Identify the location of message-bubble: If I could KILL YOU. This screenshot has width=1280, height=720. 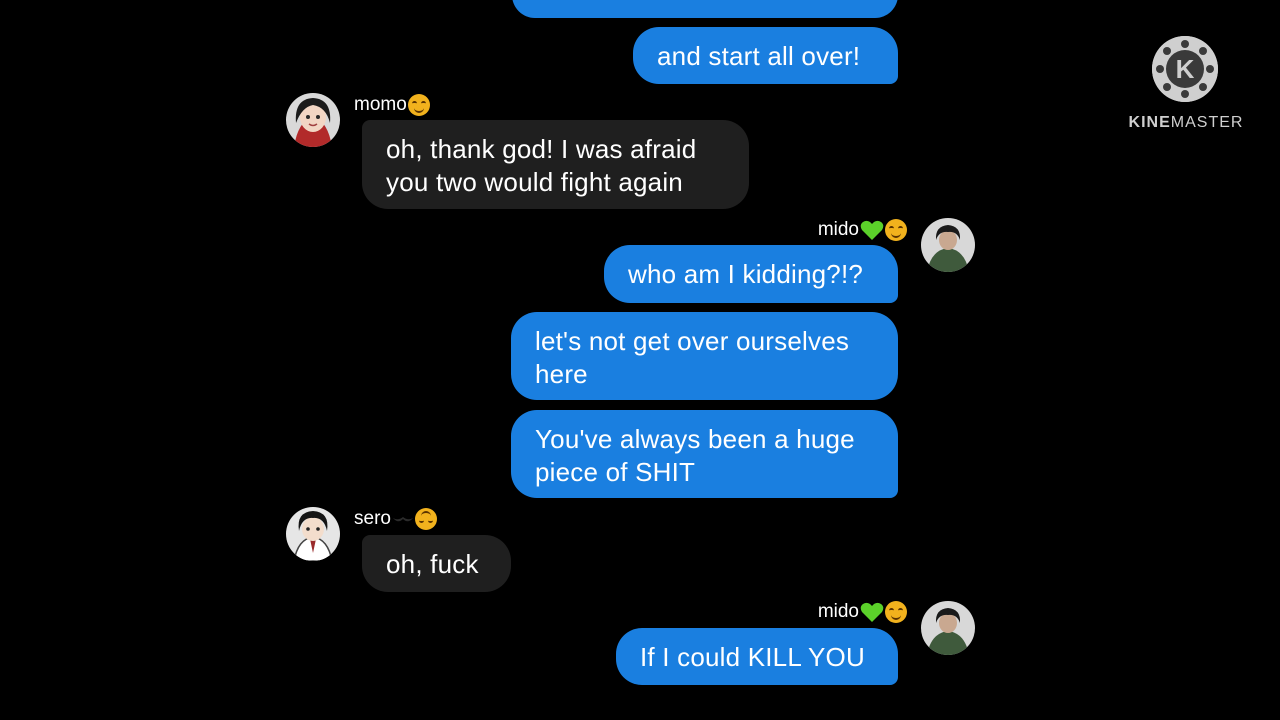
(757, 656).